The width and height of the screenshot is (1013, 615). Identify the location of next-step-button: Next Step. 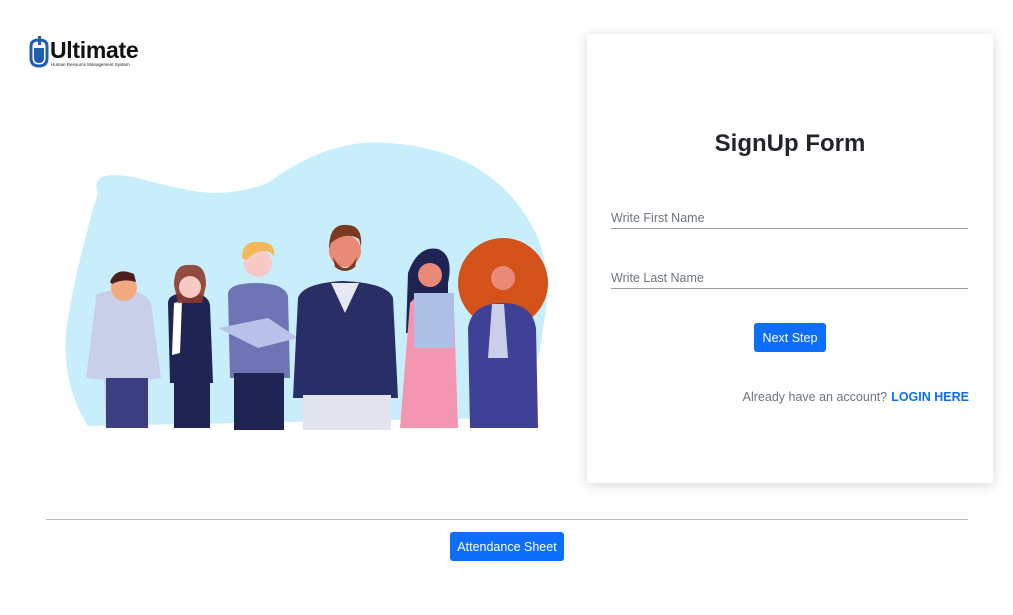
(790, 337).